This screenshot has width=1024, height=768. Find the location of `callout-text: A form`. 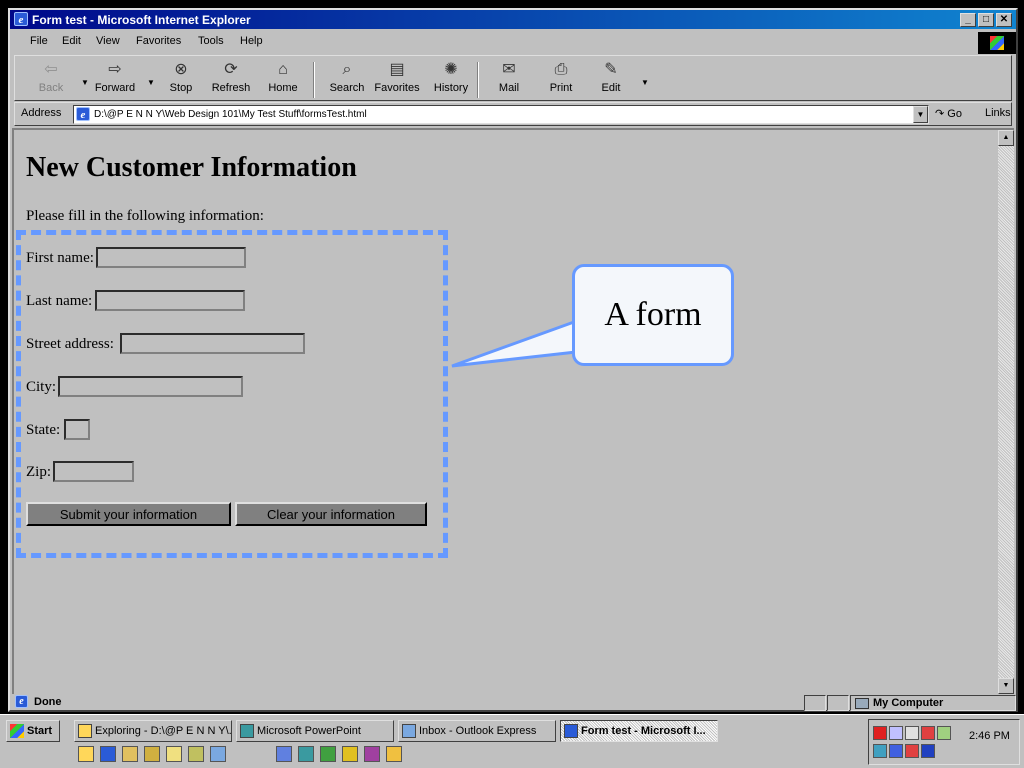

callout-text: A form is located at coordinates (653, 314).